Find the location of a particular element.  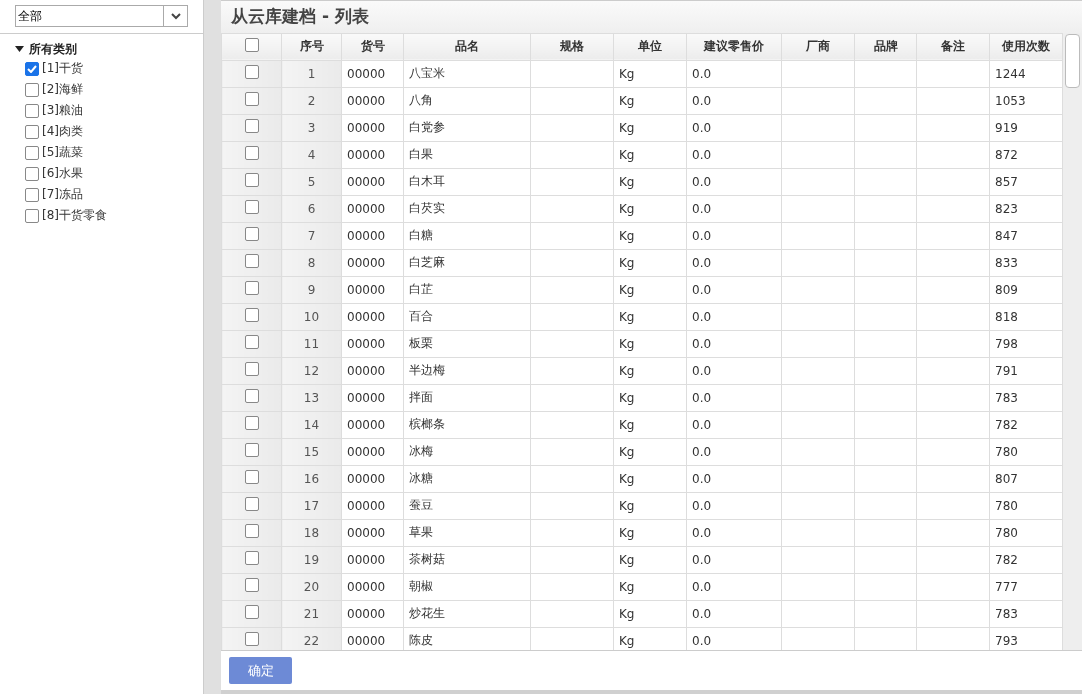

column-header: 厂商 is located at coordinates (818, 47).